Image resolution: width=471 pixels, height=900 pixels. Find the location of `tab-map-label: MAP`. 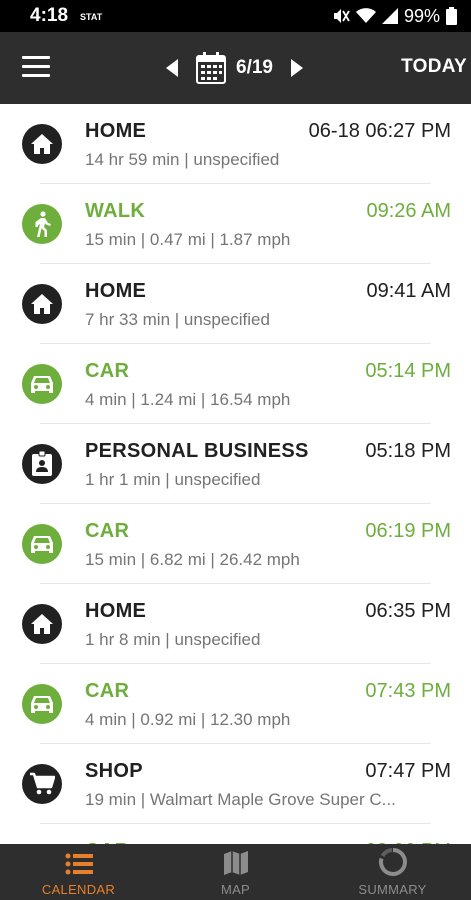

tab-map-label: MAP is located at coordinates (235, 889).